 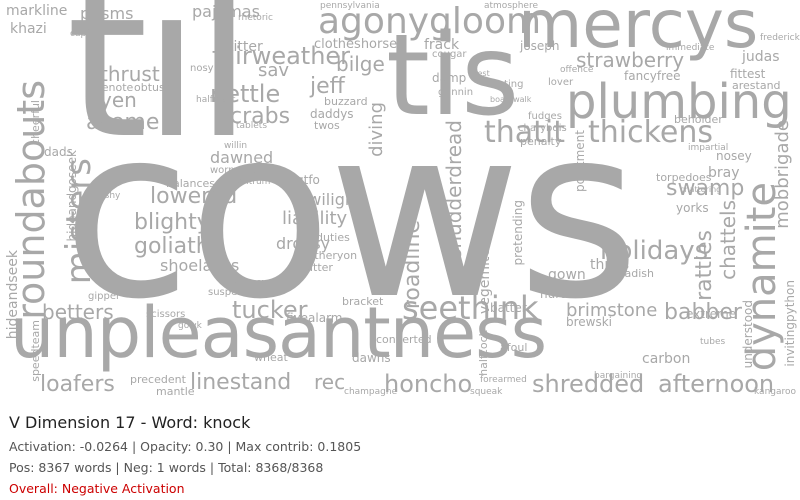 I want to click on panel-title: V Dimension 17 - Word: knock, so click(x=130, y=422).